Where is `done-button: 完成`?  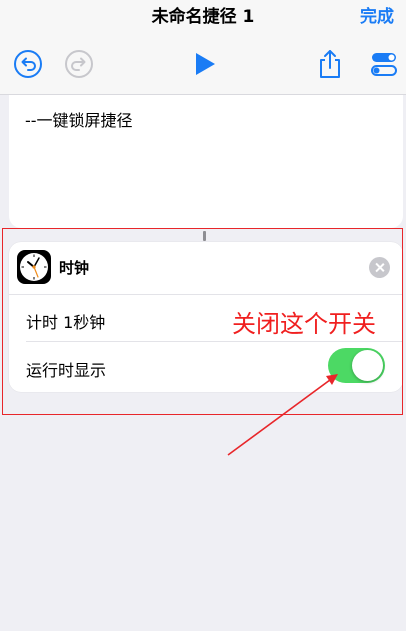 done-button: 完成 is located at coordinates (377, 14).